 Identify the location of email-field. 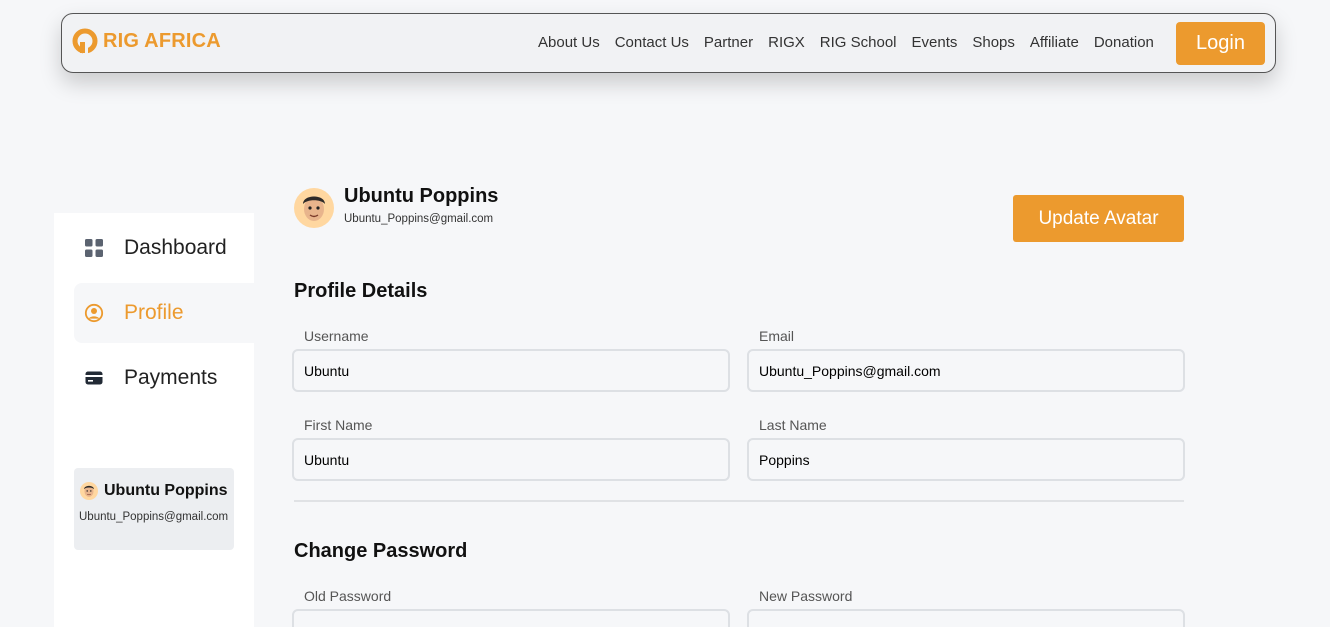
(966, 370).